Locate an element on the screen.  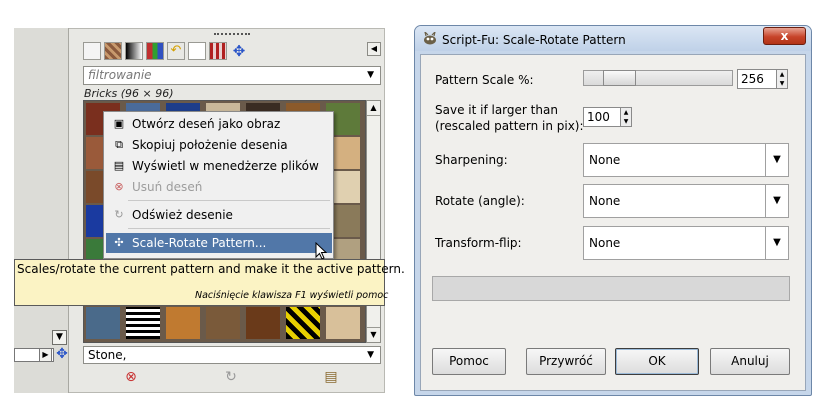
refresh-patterns-icon: ↻ is located at coordinates (231, 377).